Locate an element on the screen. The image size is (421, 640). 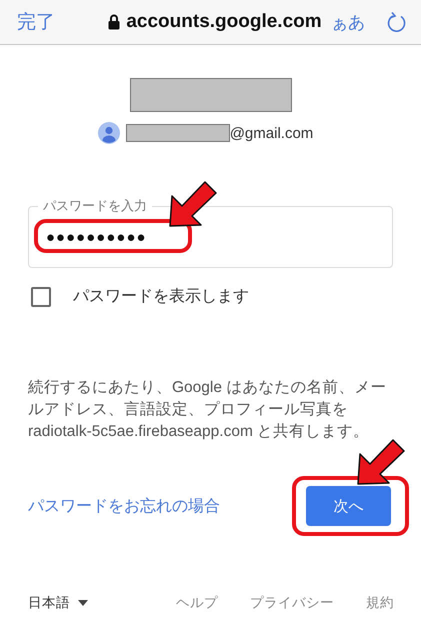
checkbox is located at coordinates (41, 296).